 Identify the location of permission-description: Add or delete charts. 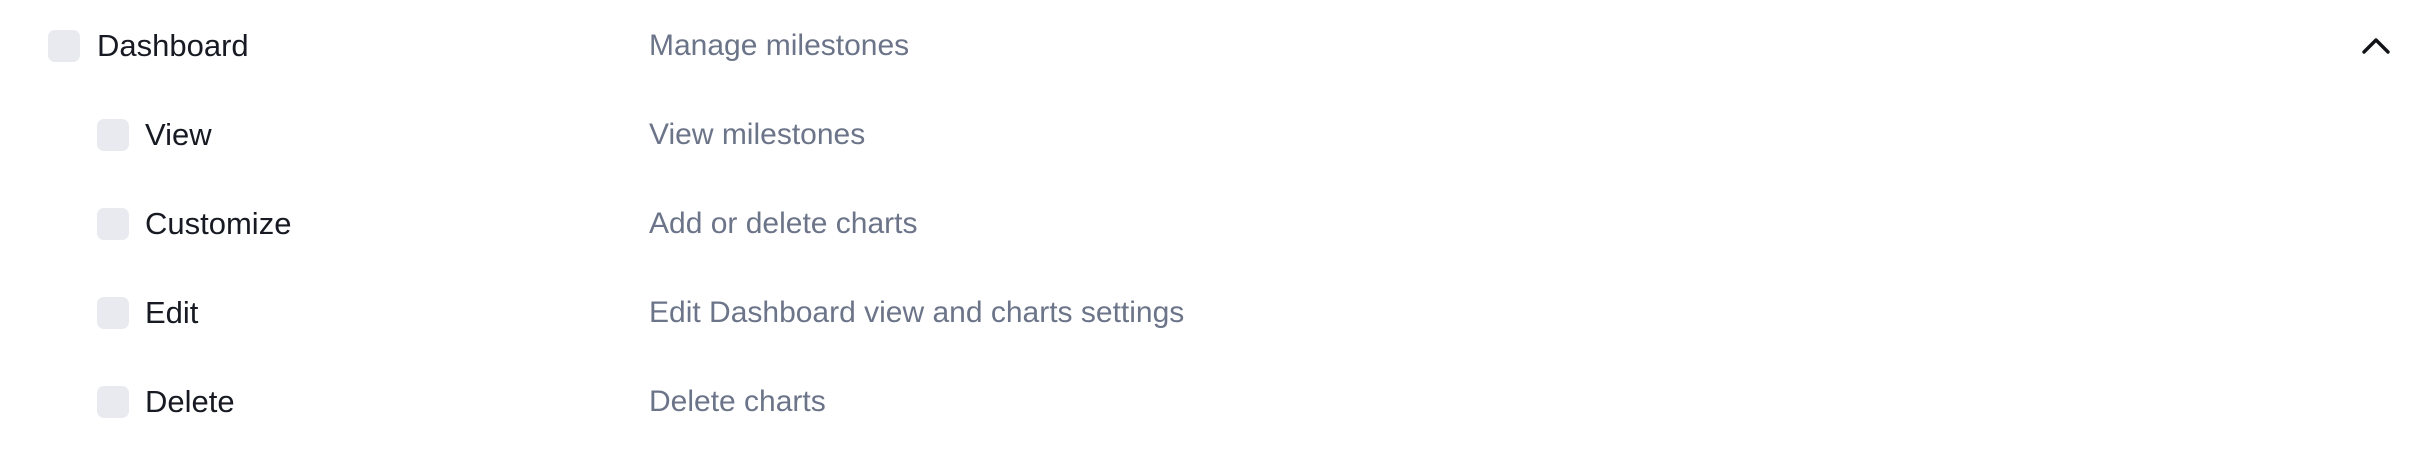
(783, 223).